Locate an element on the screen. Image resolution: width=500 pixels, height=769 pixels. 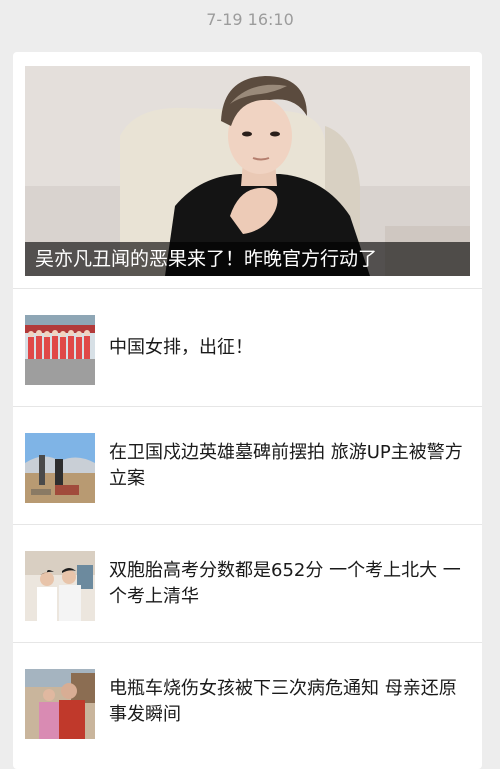
article-title: 中国女排，出征！ is located at coordinates (181, 347).